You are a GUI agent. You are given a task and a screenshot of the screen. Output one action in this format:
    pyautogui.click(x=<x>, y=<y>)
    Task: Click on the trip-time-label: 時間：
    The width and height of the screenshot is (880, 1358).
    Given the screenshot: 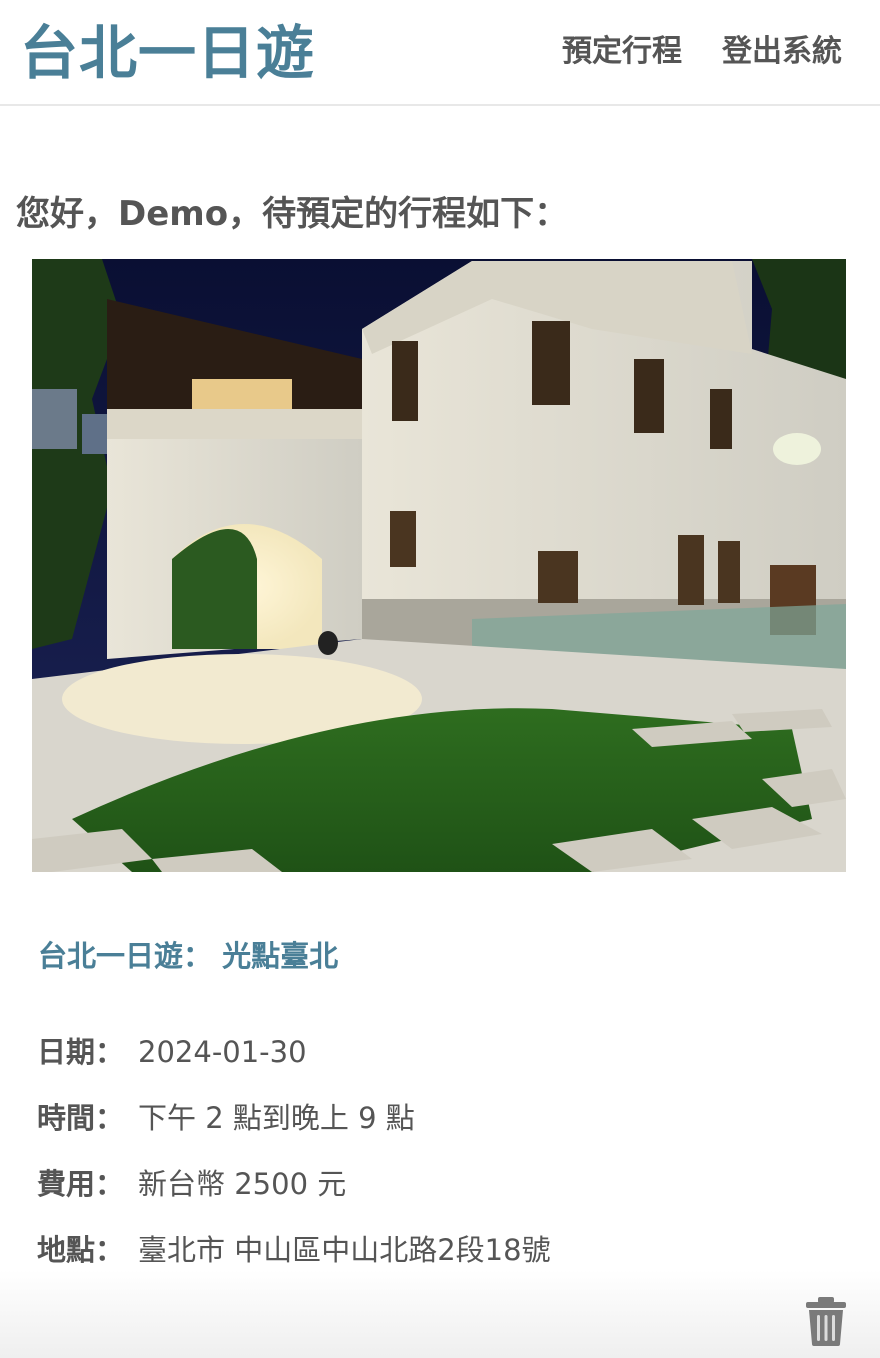 What is the action you would take?
    pyautogui.click(x=81, y=1118)
    